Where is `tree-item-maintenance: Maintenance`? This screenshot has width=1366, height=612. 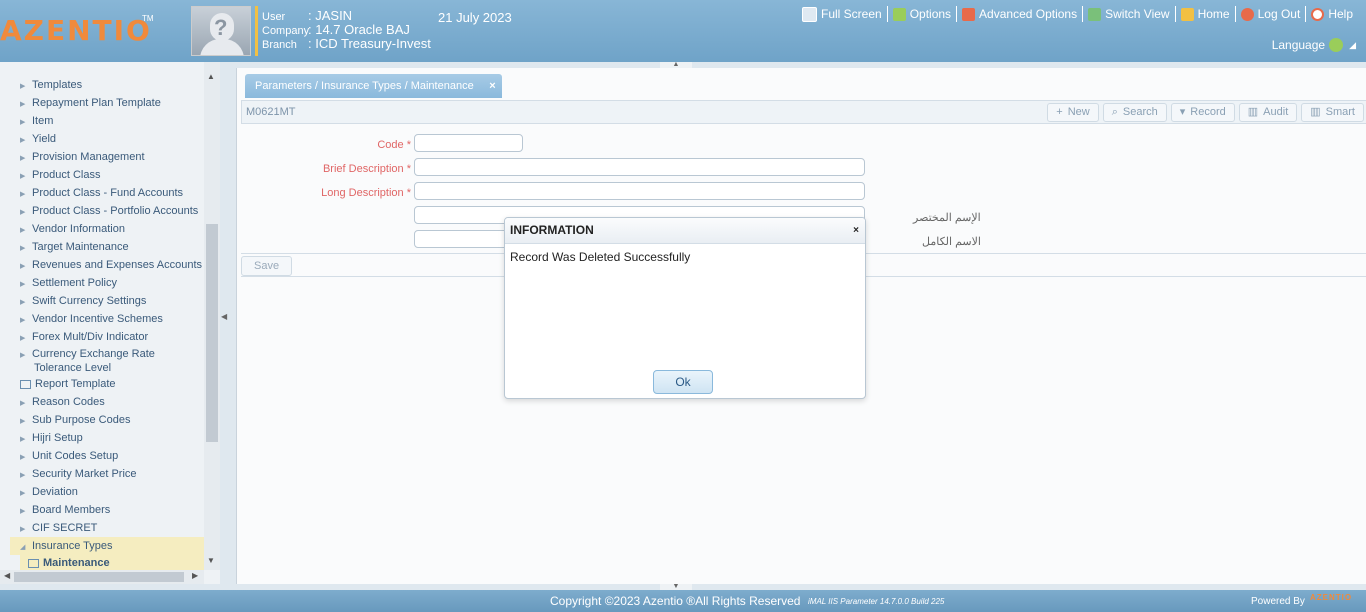
tree-item-maintenance: Maintenance is located at coordinates (112, 562).